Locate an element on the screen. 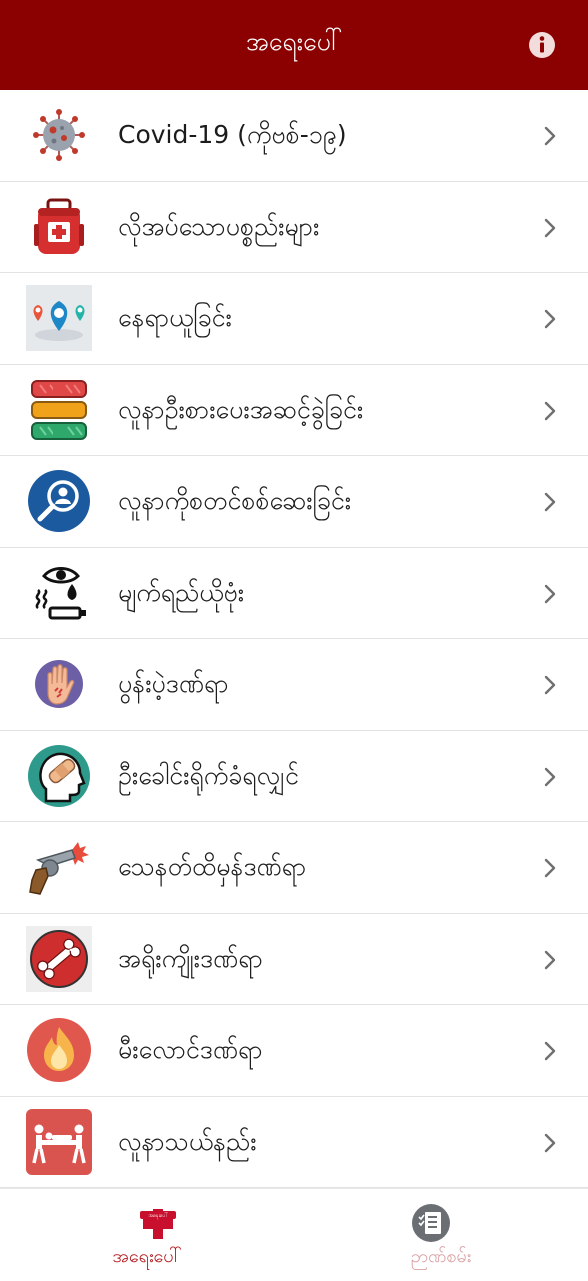 The height and width of the screenshot is (1281, 588). menu-item-label: အရိုးကျိုးဒဏ်ရာ is located at coordinates (190, 958).